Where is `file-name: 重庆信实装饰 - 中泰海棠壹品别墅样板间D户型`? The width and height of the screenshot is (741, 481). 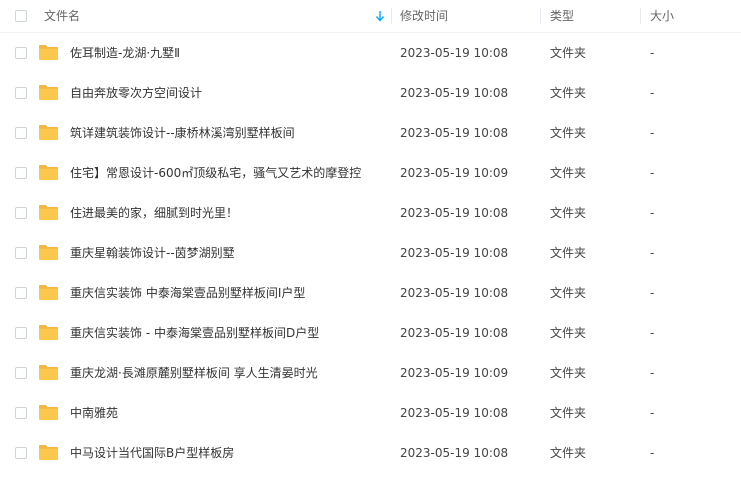
file-name: 重庆信实装饰 - 中泰海棠壹品别墅样板间D户型 is located at coordinates (194, 333).